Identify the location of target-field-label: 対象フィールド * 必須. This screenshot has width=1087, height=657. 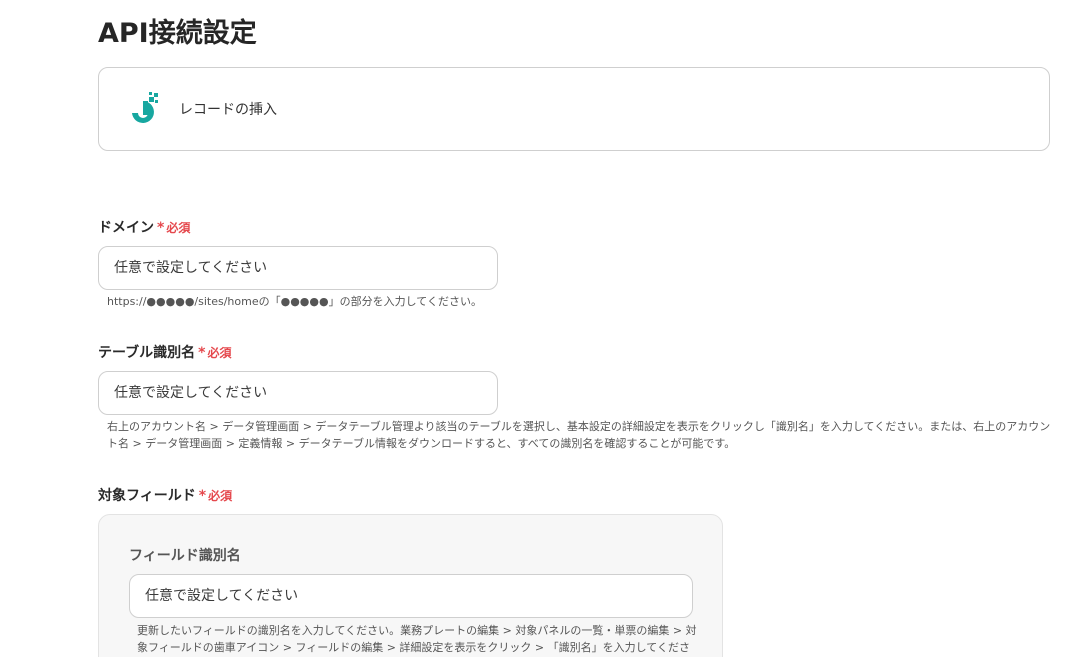
(165, 496).